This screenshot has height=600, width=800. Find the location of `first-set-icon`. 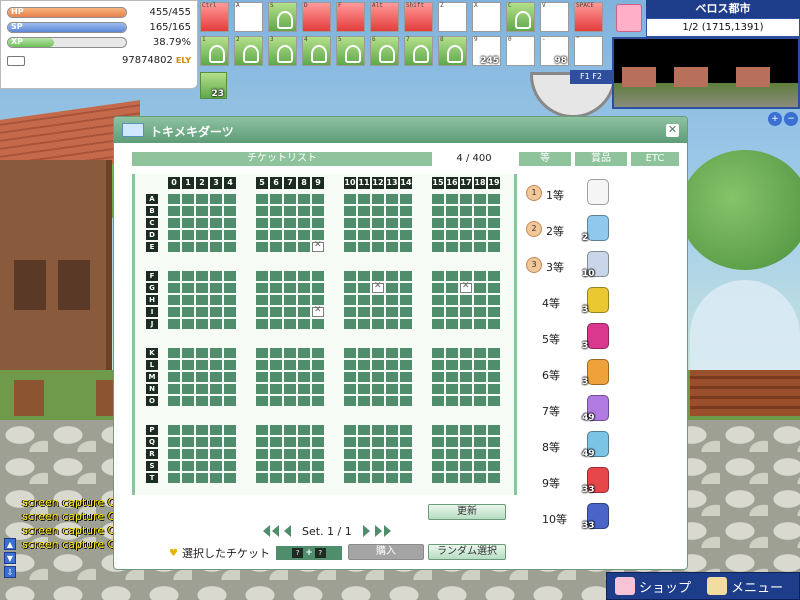

first-set-icon is located at coordinates (266, 531).